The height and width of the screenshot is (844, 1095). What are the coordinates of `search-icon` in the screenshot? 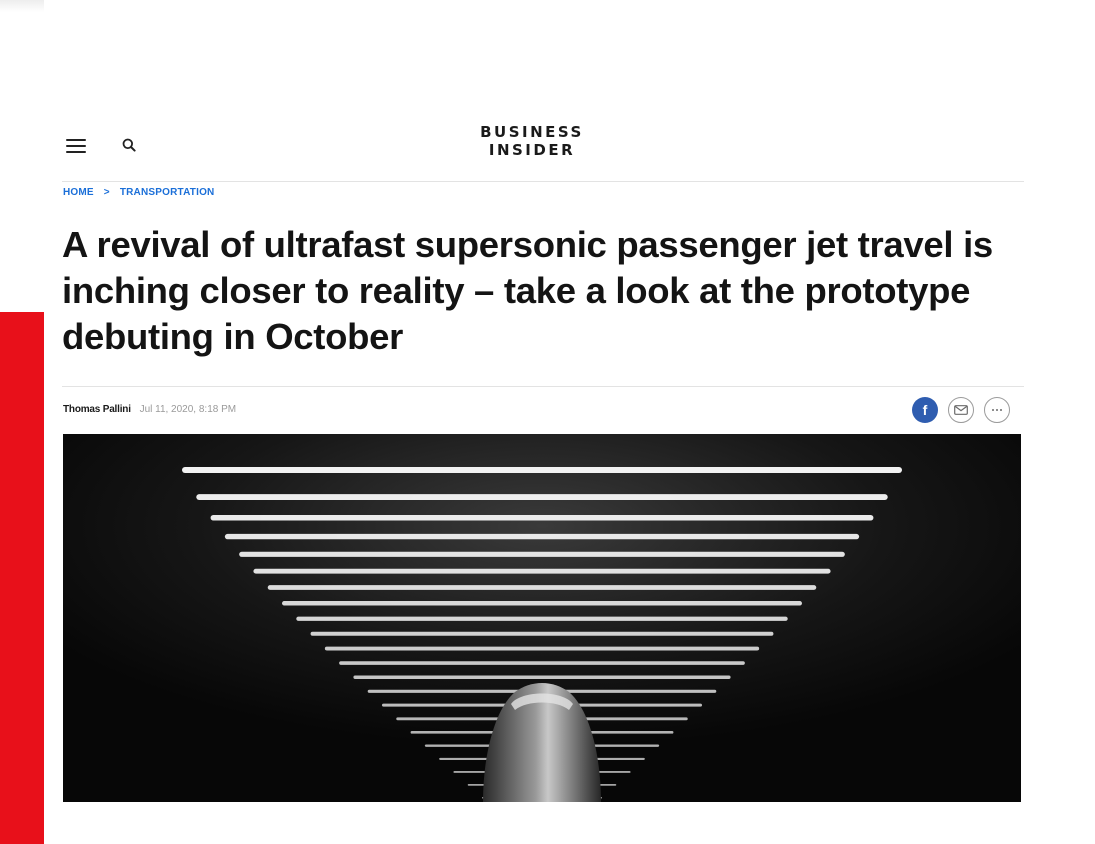 It's located at (129, 145).